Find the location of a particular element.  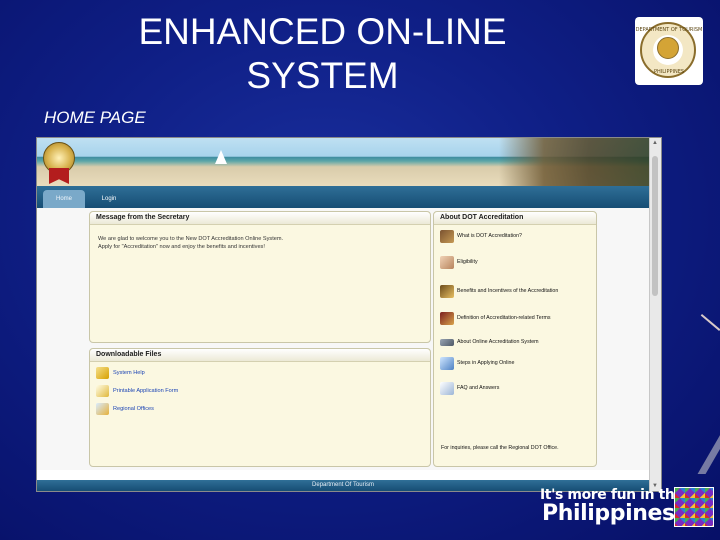

form-icon is located at coordinates (102, 391).